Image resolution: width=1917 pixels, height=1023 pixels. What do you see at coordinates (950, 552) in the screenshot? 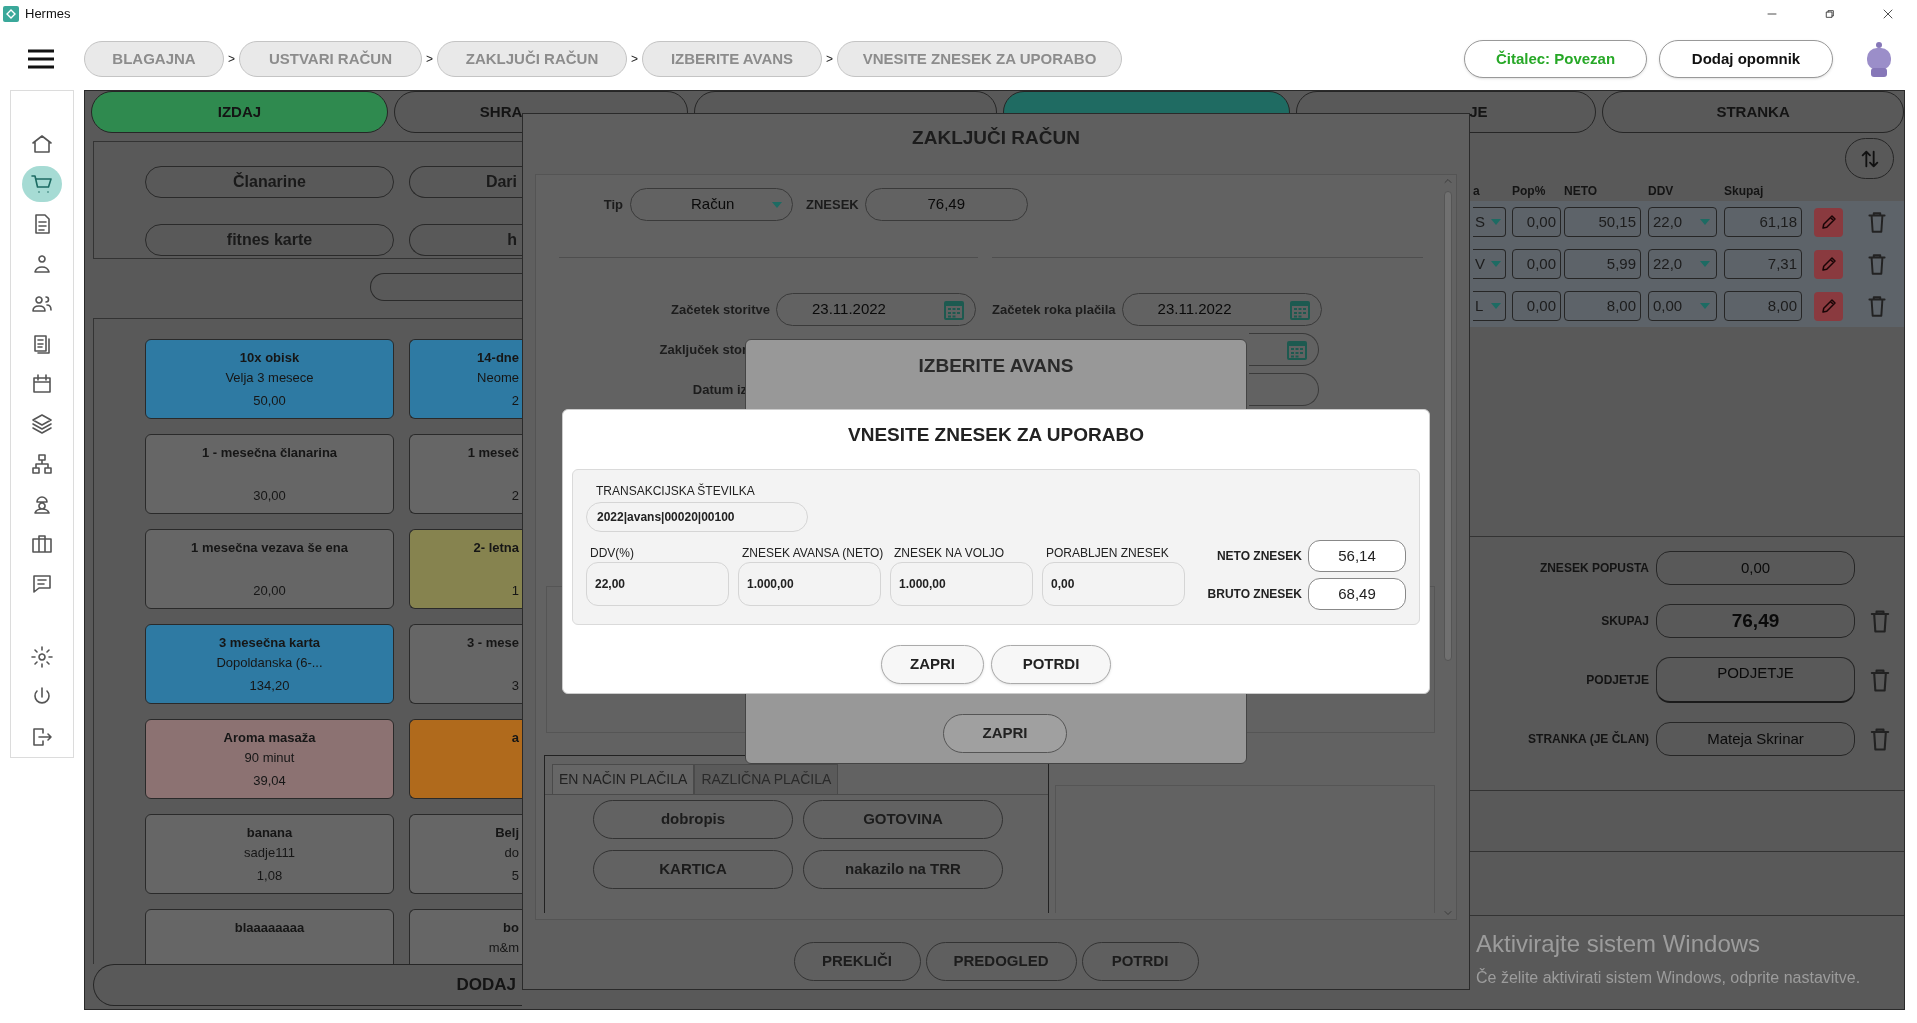
I see `field-label: ZNESEK NA VOLJO` at bounding box center [950, 552].